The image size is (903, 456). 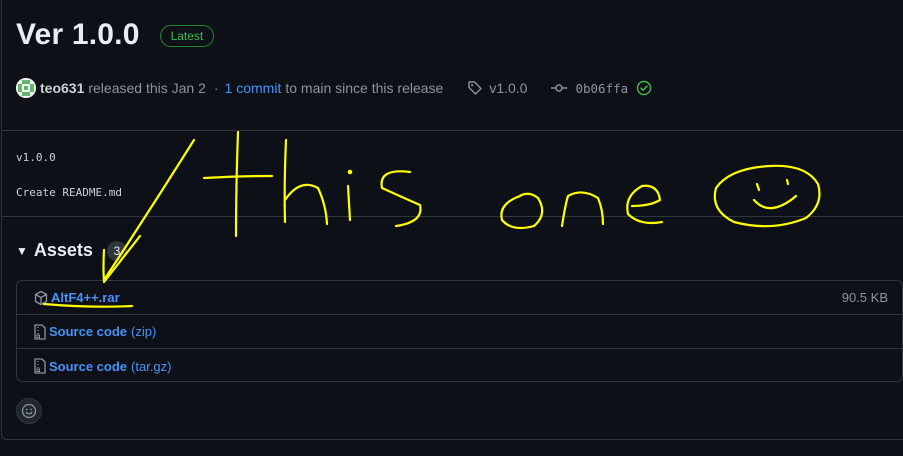 What do you see at coordinates (116, 250) in the screenshot?
I see `assets-count-badge: 3` at bounding box center [116, 250].